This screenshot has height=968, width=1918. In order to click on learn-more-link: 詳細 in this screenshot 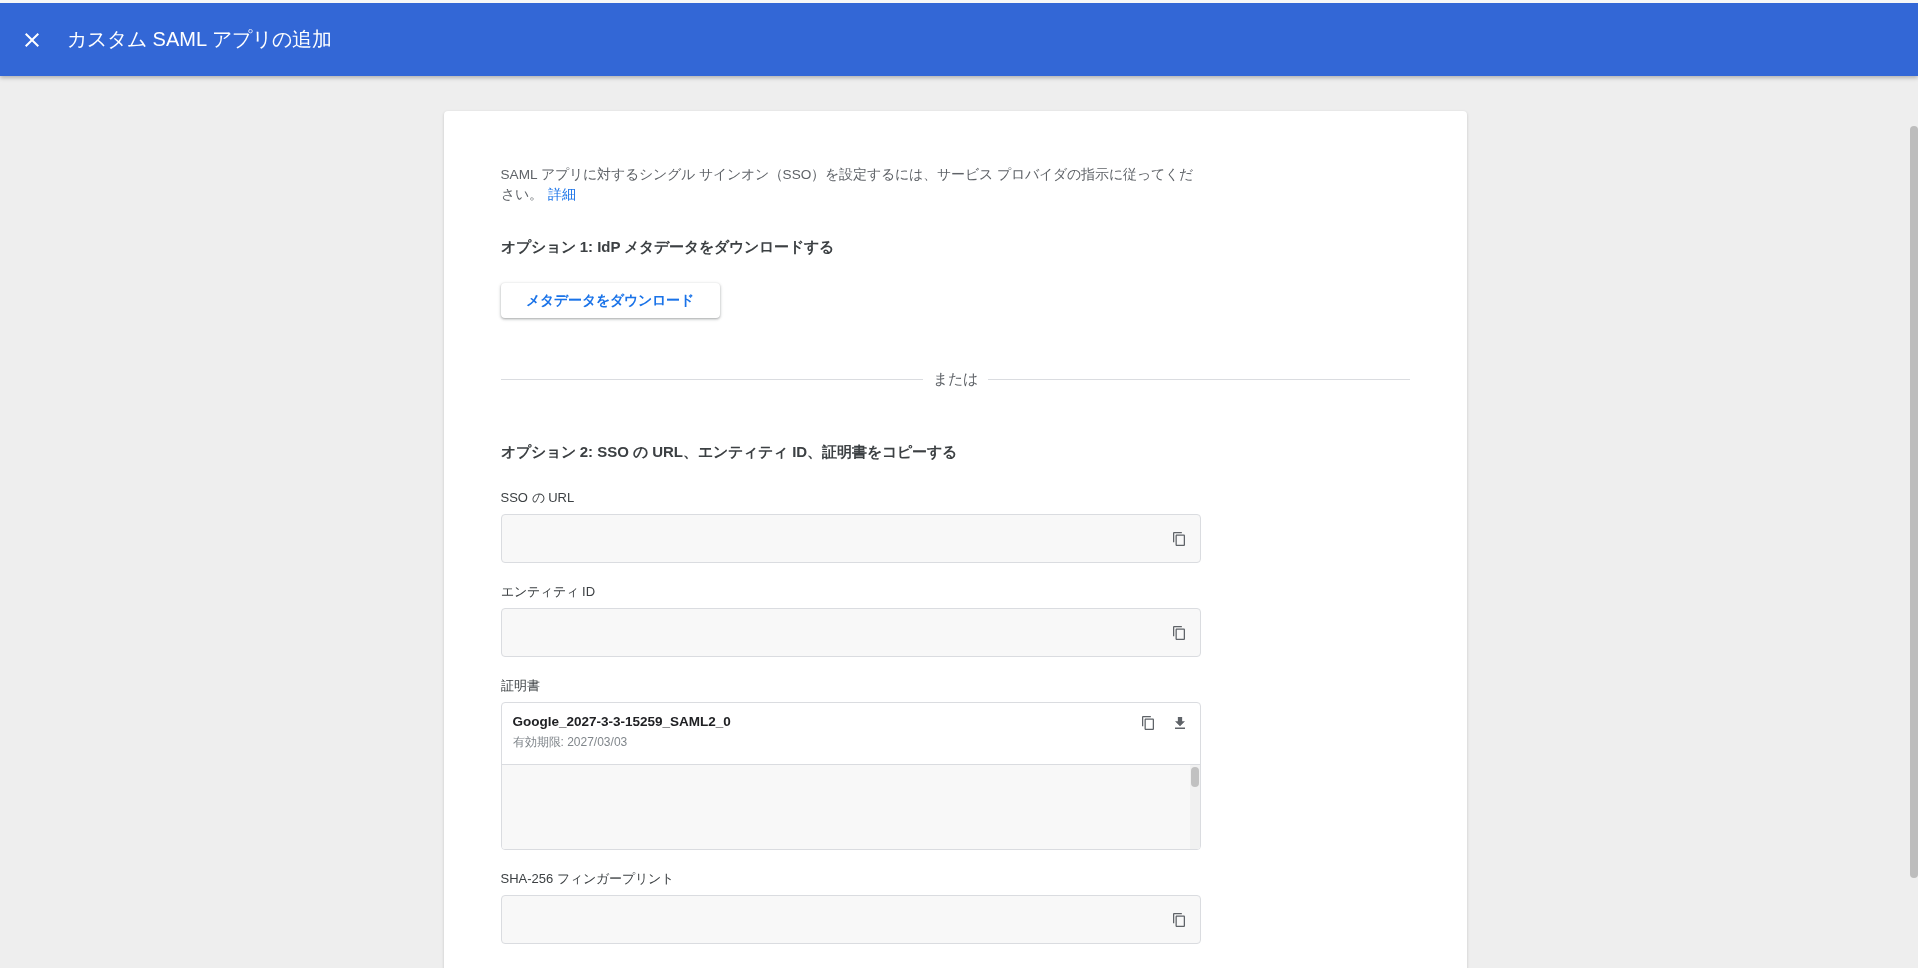, I will do `click(561, 194)`.